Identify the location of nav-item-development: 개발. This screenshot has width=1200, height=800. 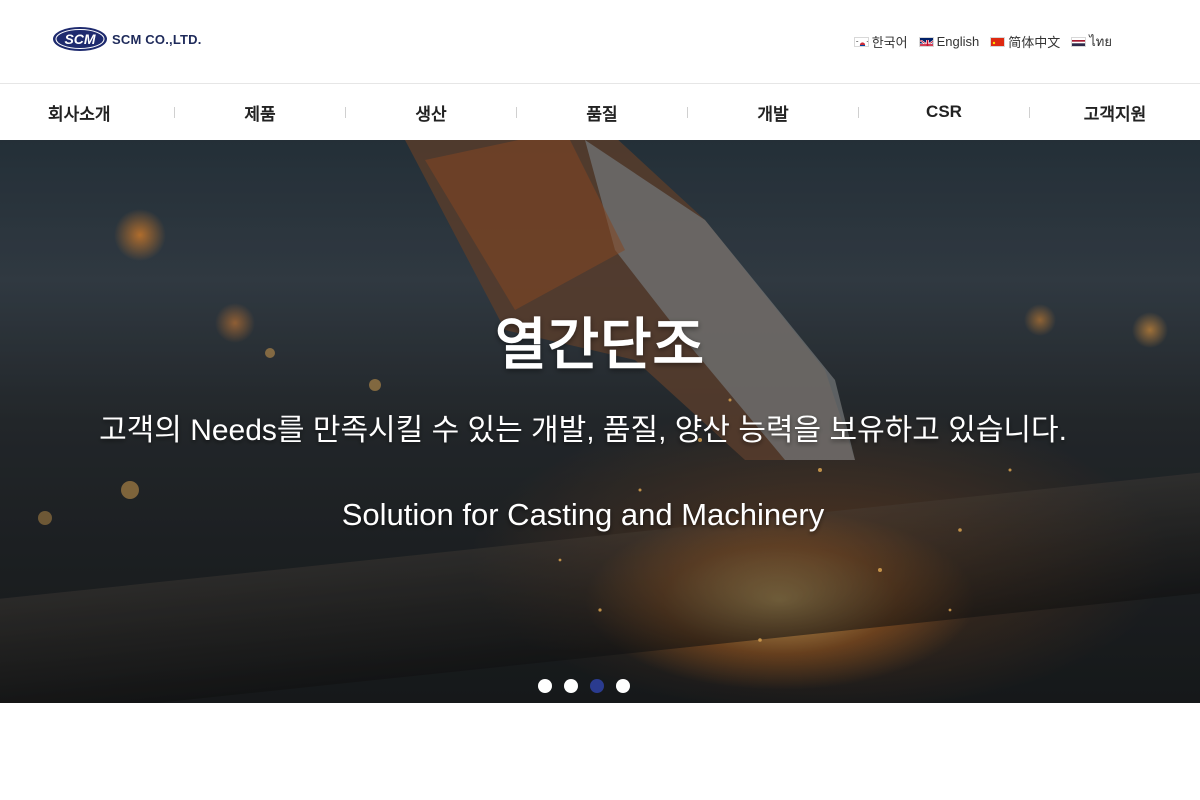
(773, 112).